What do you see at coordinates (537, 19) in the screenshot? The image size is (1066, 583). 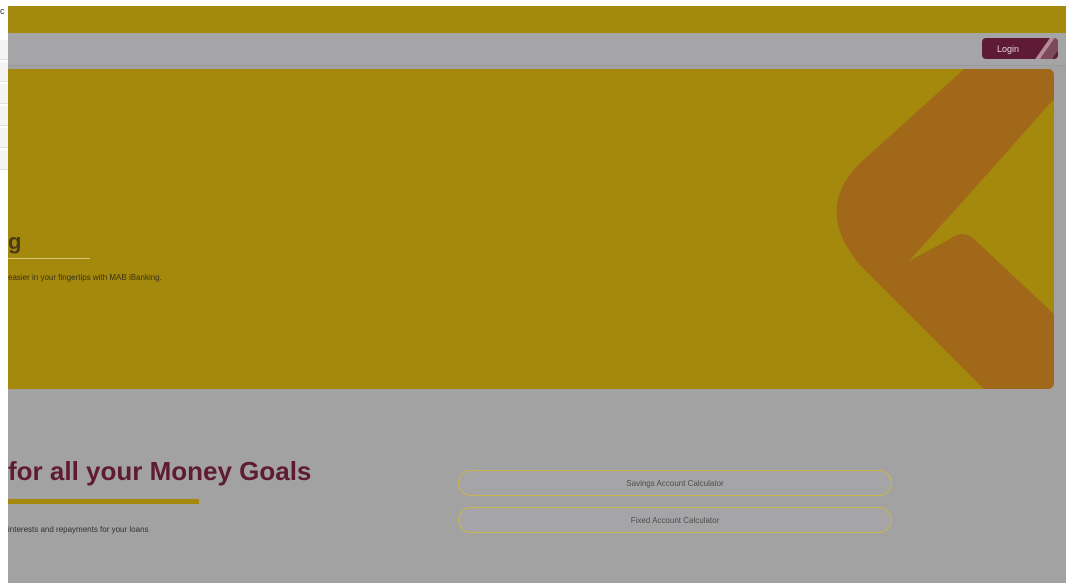 I see `top-banner-strip` at bounding box center [537, 19].